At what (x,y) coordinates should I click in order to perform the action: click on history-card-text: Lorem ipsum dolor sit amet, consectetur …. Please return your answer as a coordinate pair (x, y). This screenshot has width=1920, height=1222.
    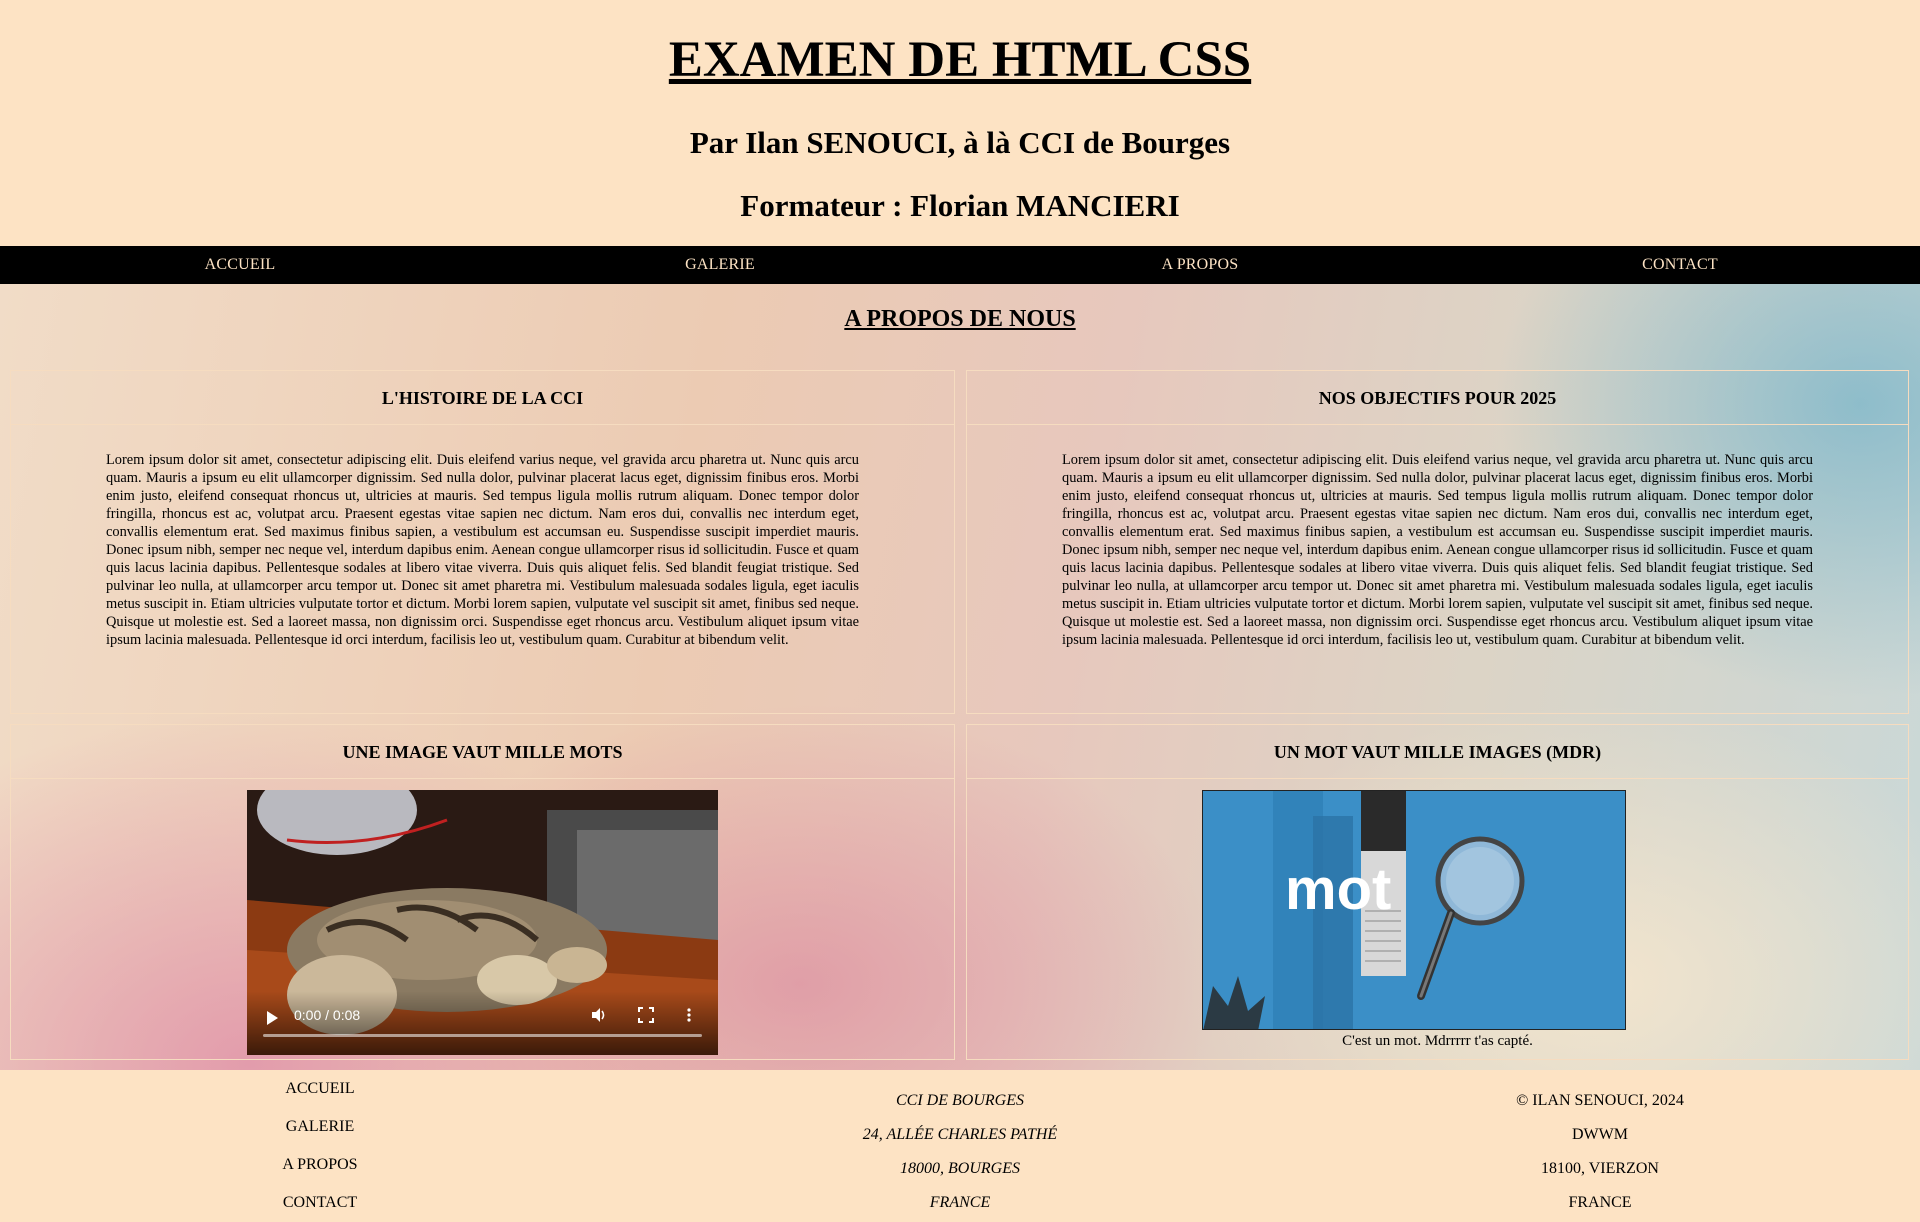
    Looking at the image, I should click on (482, 550).